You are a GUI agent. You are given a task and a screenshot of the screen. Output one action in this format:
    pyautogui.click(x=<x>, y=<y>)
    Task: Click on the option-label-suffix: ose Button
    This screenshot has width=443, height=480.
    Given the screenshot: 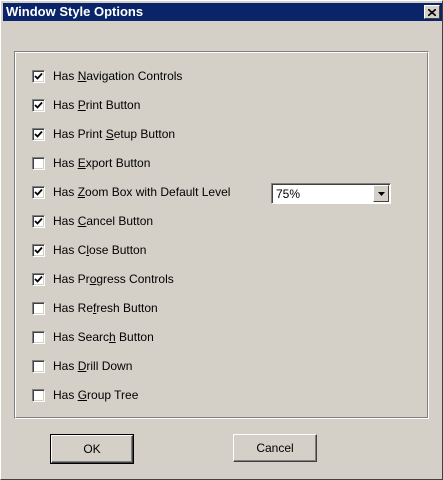 What is the action you would take?
    pyautogui.click(x=118, y=250)
    